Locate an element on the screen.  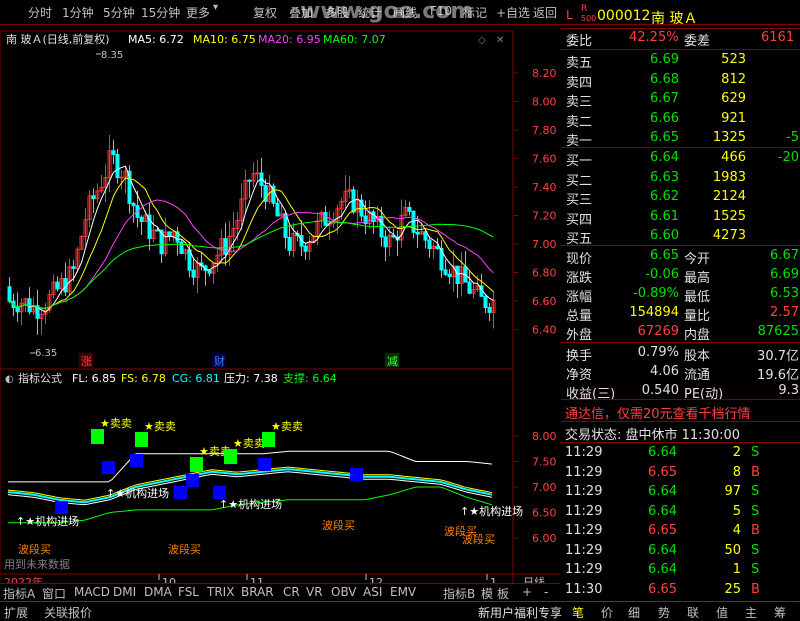
indicator-menu-icon: ◐ is located at coordinates (9, 379).